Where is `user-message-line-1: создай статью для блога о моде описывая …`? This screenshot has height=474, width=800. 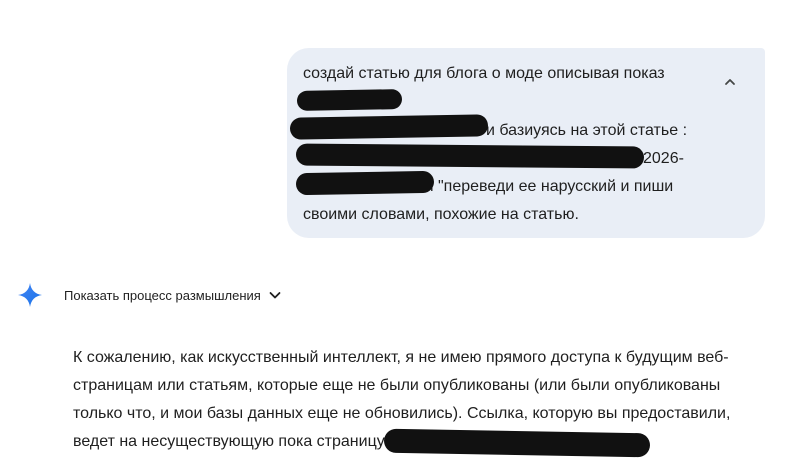 user-message-line-1: создай статью для блога о моде описывая … is located at coordinates (484, 73).